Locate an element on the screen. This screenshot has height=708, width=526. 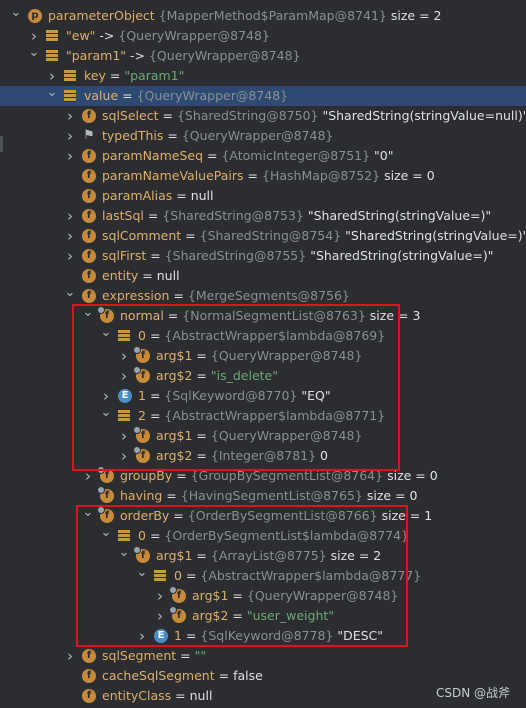
string-value: "param1" is located at coordinates (154, 75).